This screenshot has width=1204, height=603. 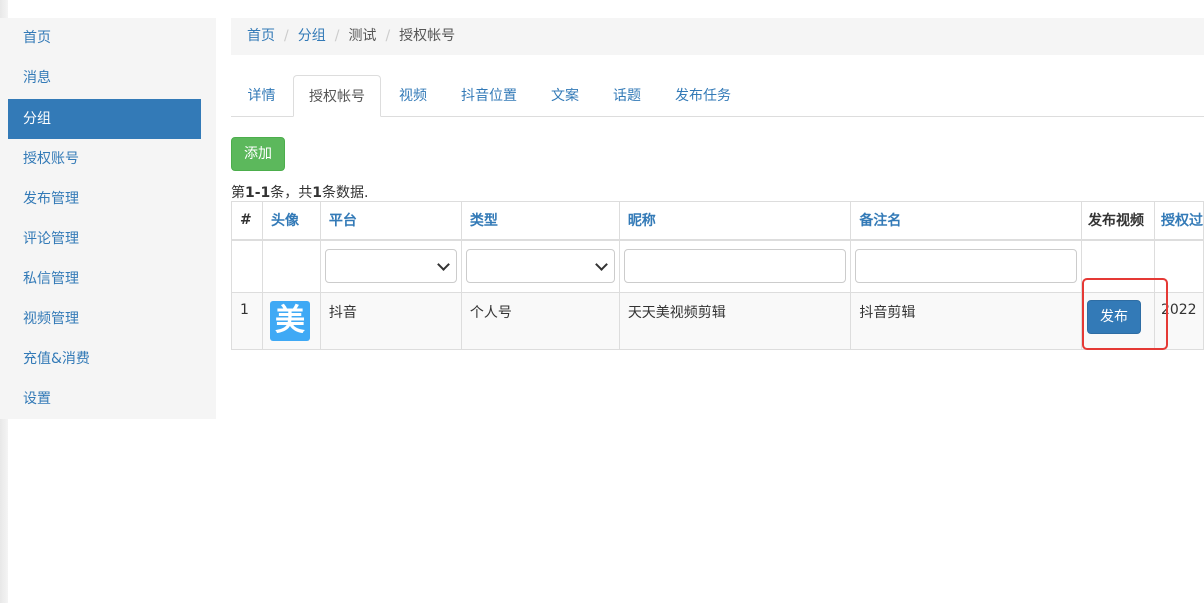 I want to click on breadcrumb-group-test: 测试, so click(x=362, y=36).